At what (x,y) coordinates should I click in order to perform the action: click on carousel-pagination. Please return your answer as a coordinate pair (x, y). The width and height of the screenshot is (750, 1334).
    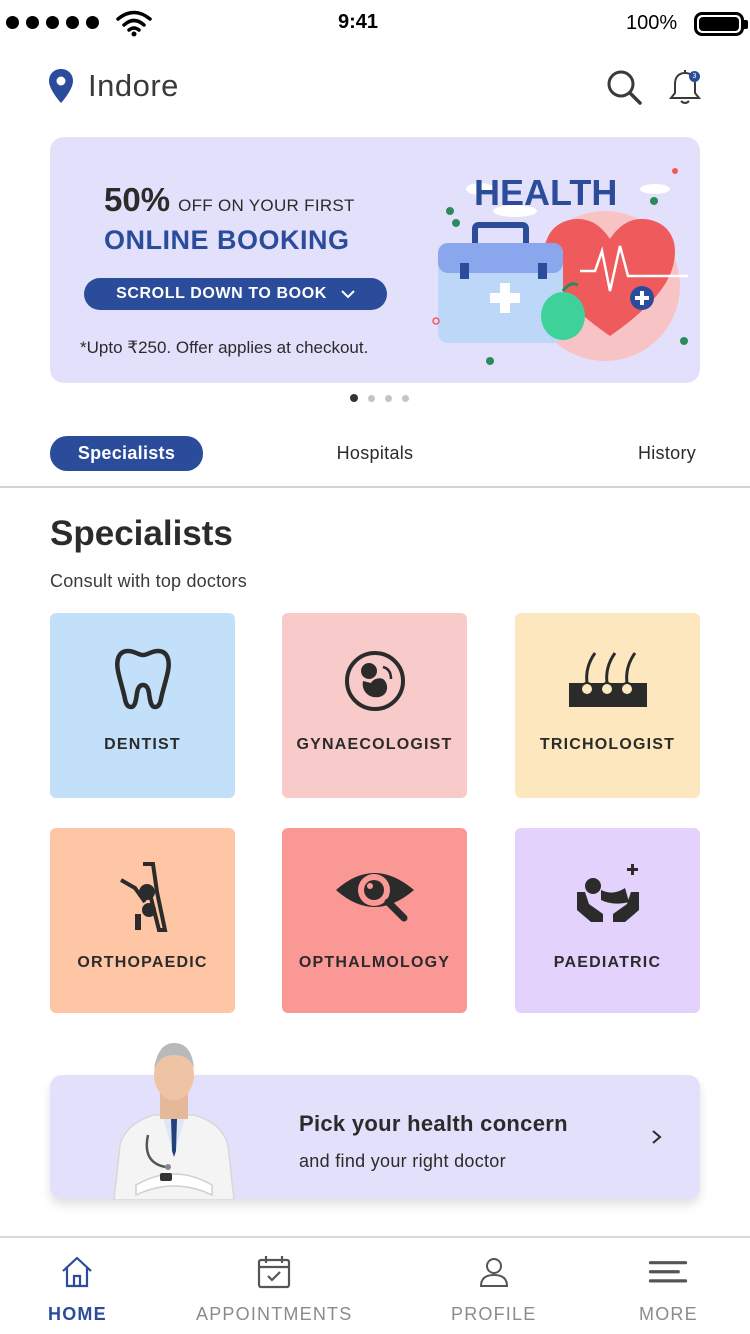
    Looking at the image, I should click on (379, 398).